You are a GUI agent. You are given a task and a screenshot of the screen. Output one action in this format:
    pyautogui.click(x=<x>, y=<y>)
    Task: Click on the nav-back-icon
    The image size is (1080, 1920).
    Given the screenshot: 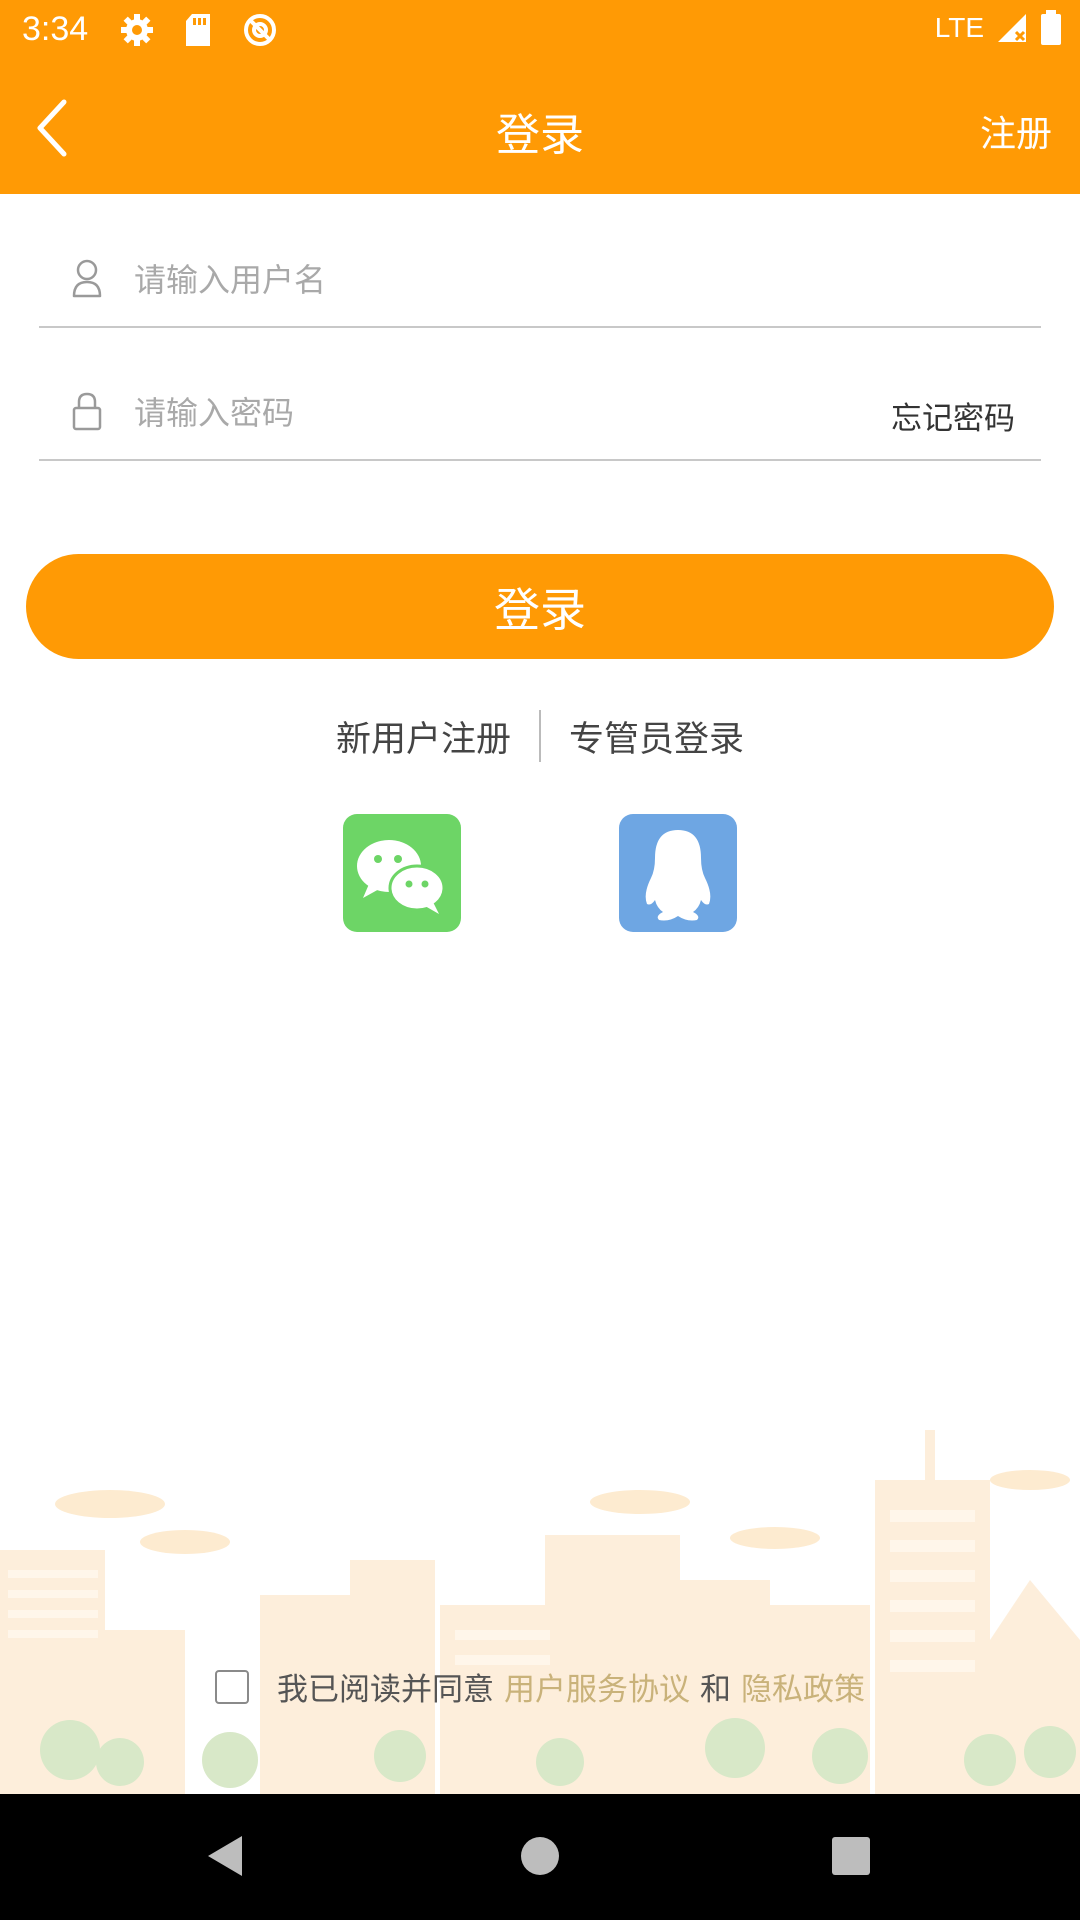 What is the action you would take?
    pyautogui.click(x=225, y=1856)
    